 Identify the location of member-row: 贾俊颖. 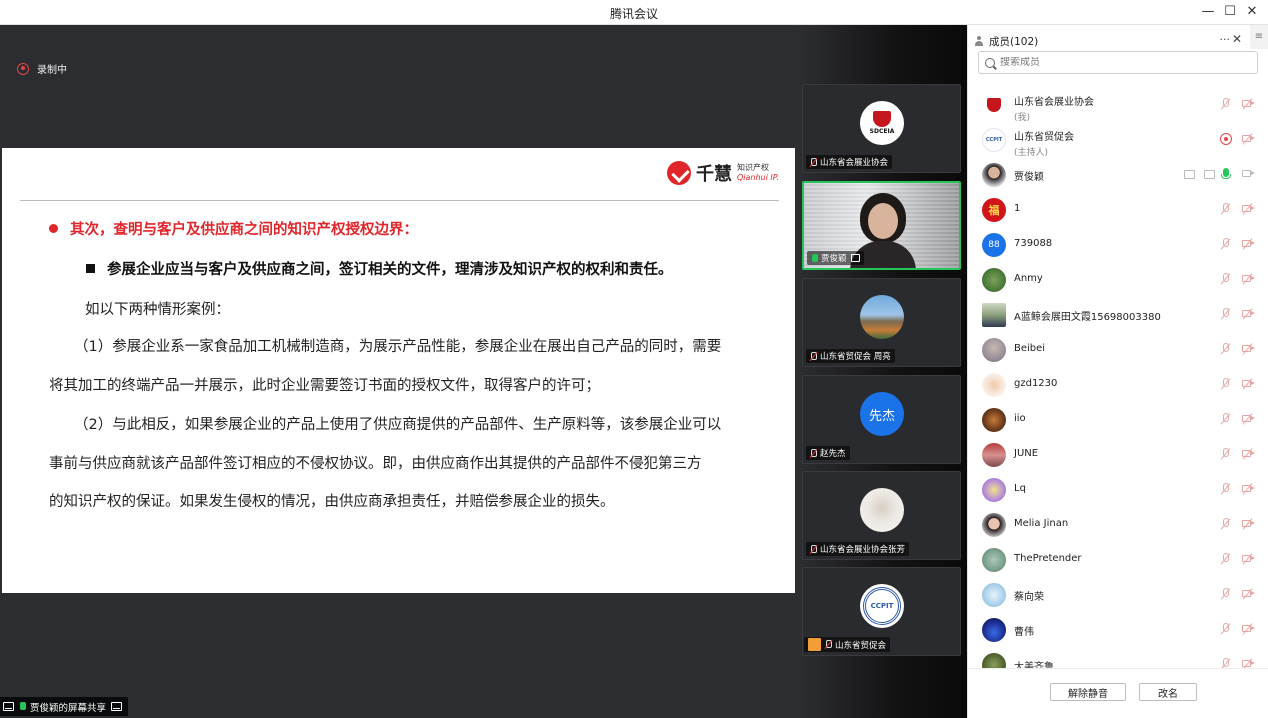
(1118, 174).